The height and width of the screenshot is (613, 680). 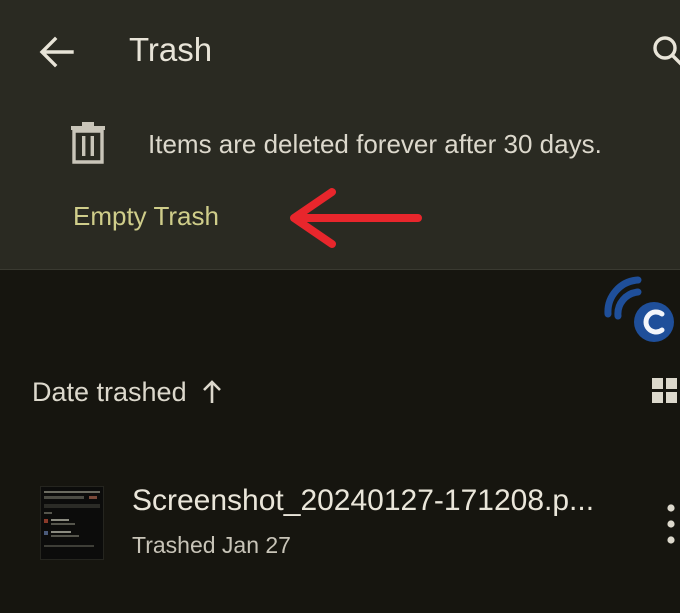 What do you see at coordinates (639, 309) in the screenshot?
I see `c-logo-watermark-icon` at bounding box center [639, 309].